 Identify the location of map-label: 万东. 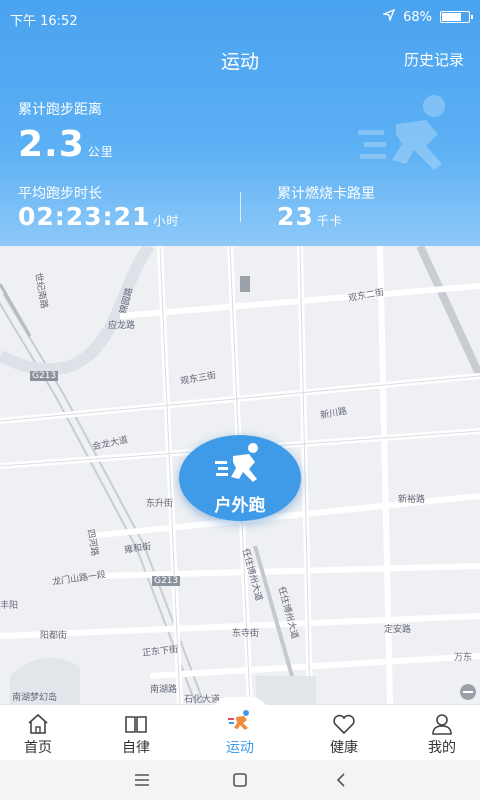
(463, 658).